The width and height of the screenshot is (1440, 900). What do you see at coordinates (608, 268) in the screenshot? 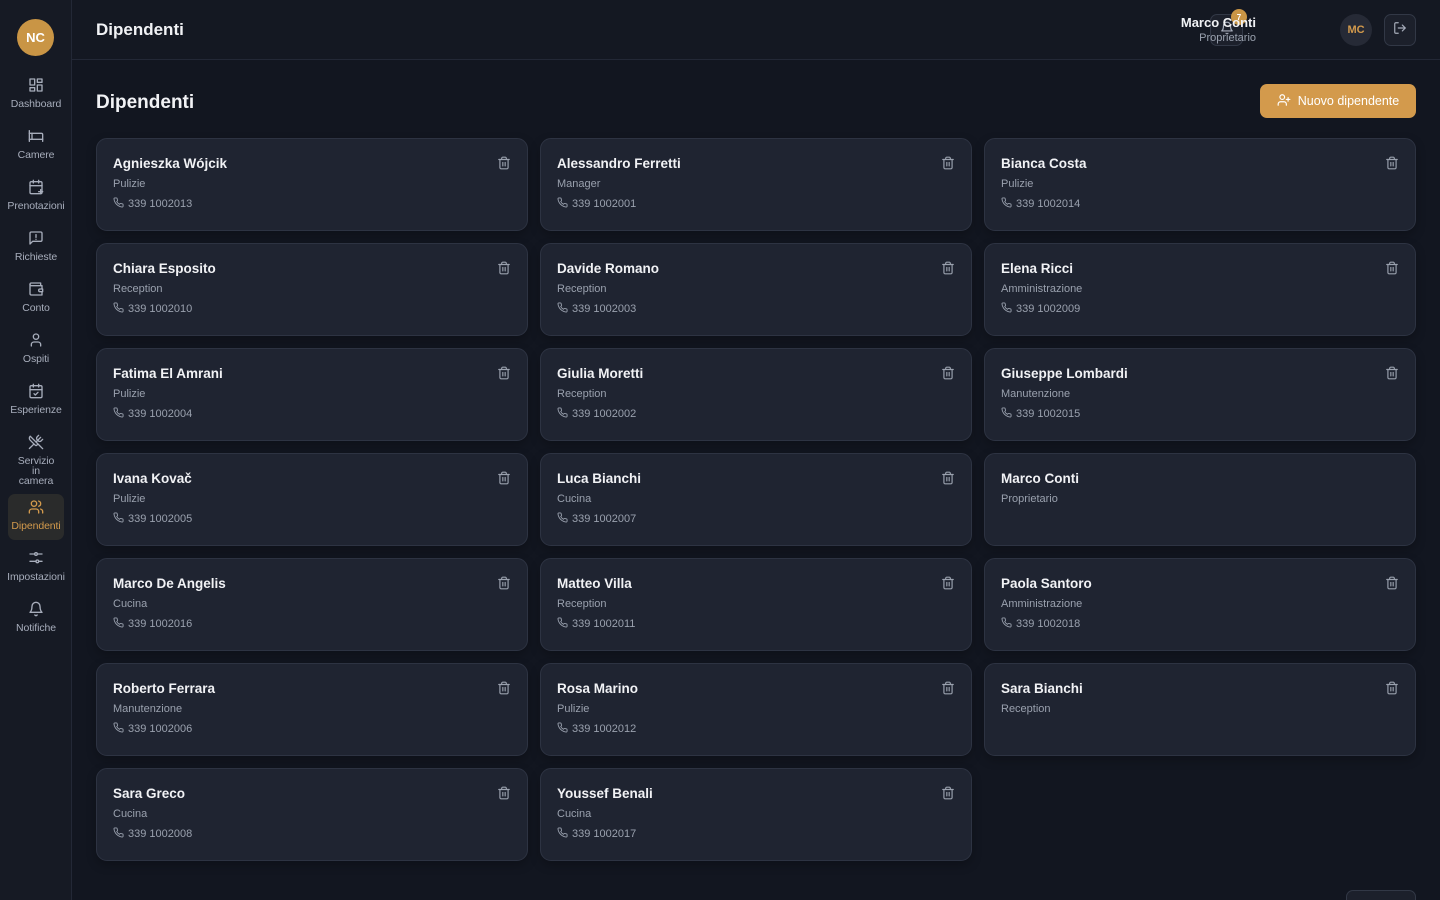
I see `employee-name: Davide Romano` at bounding box center [608, 268].